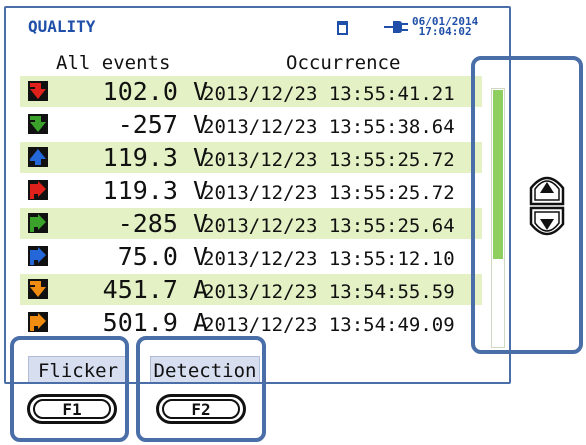 The width and height of the screenshot is (586, 445). I want to click on screen-title: QUALITY, so click(62, 26).